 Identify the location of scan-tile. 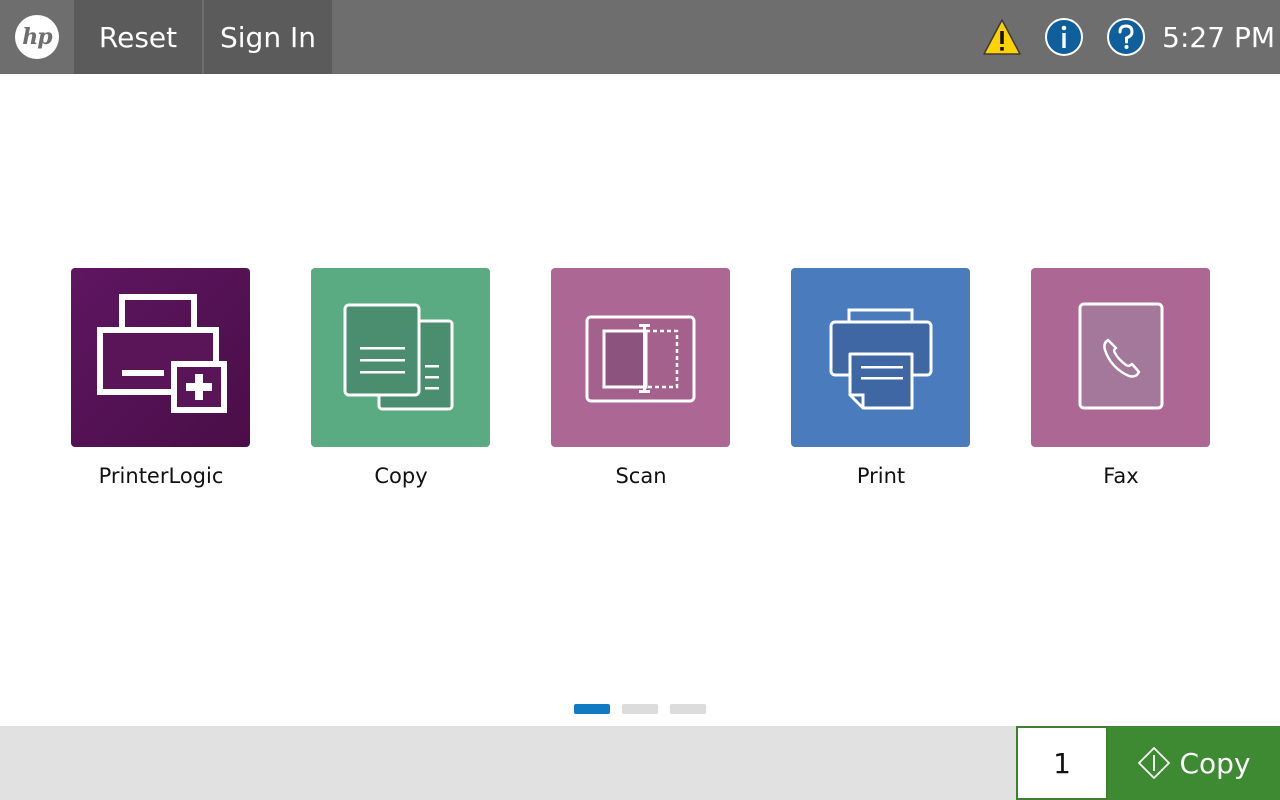
(640, 357).